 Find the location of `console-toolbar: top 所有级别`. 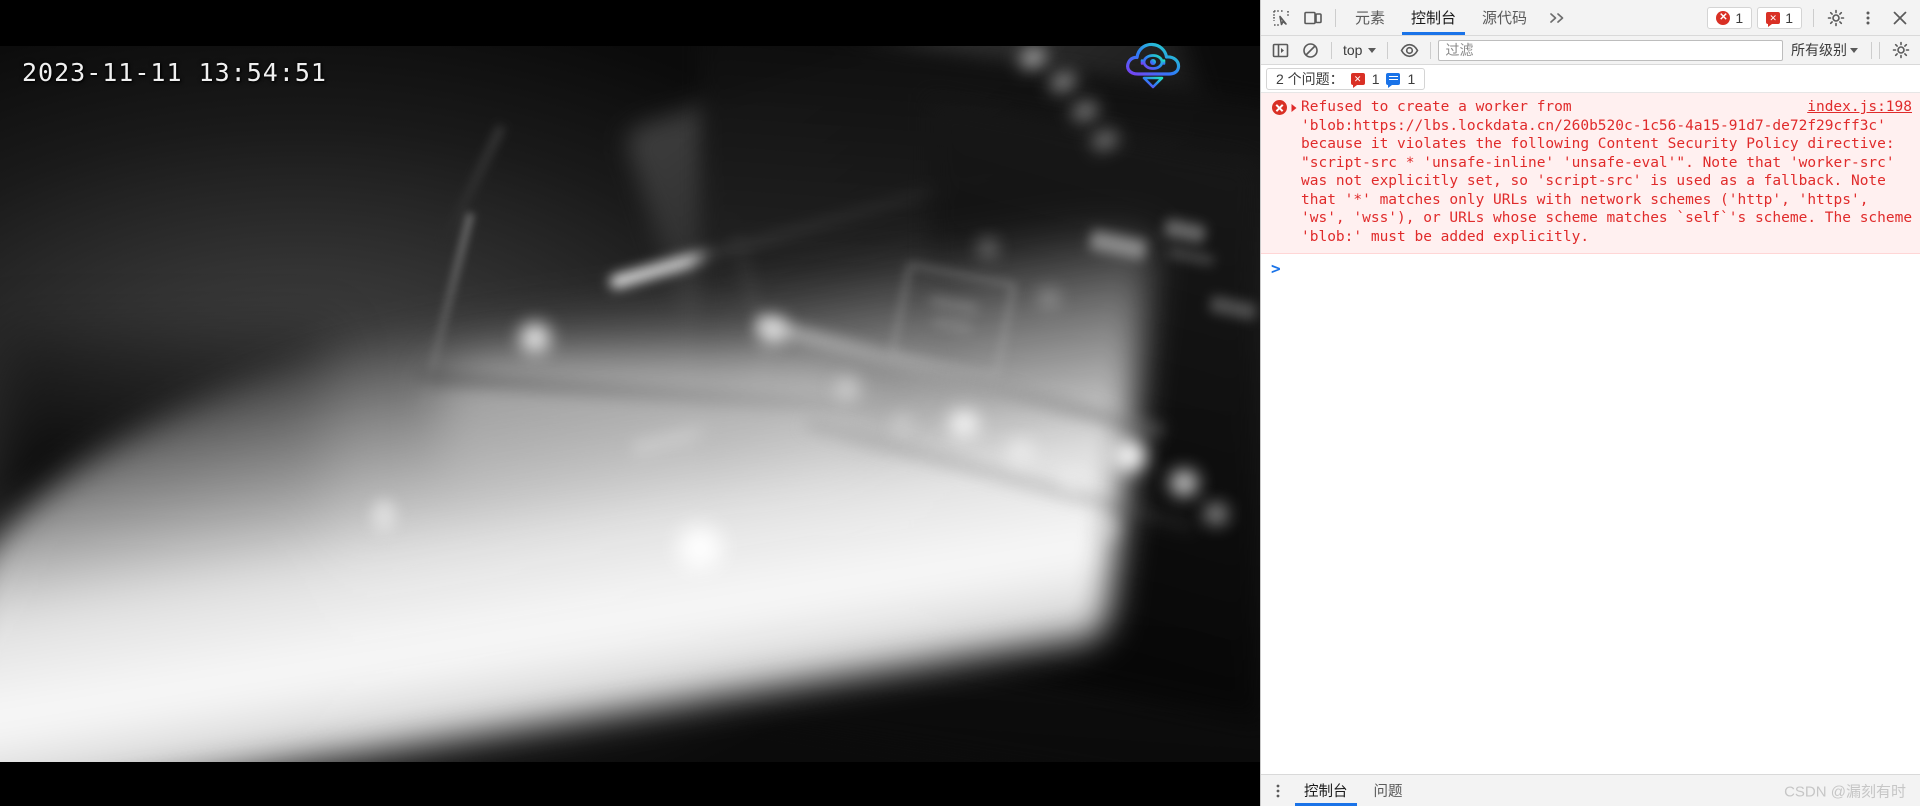

console-toolbar: top 所有级别 is located at coordinates (1590, 50).